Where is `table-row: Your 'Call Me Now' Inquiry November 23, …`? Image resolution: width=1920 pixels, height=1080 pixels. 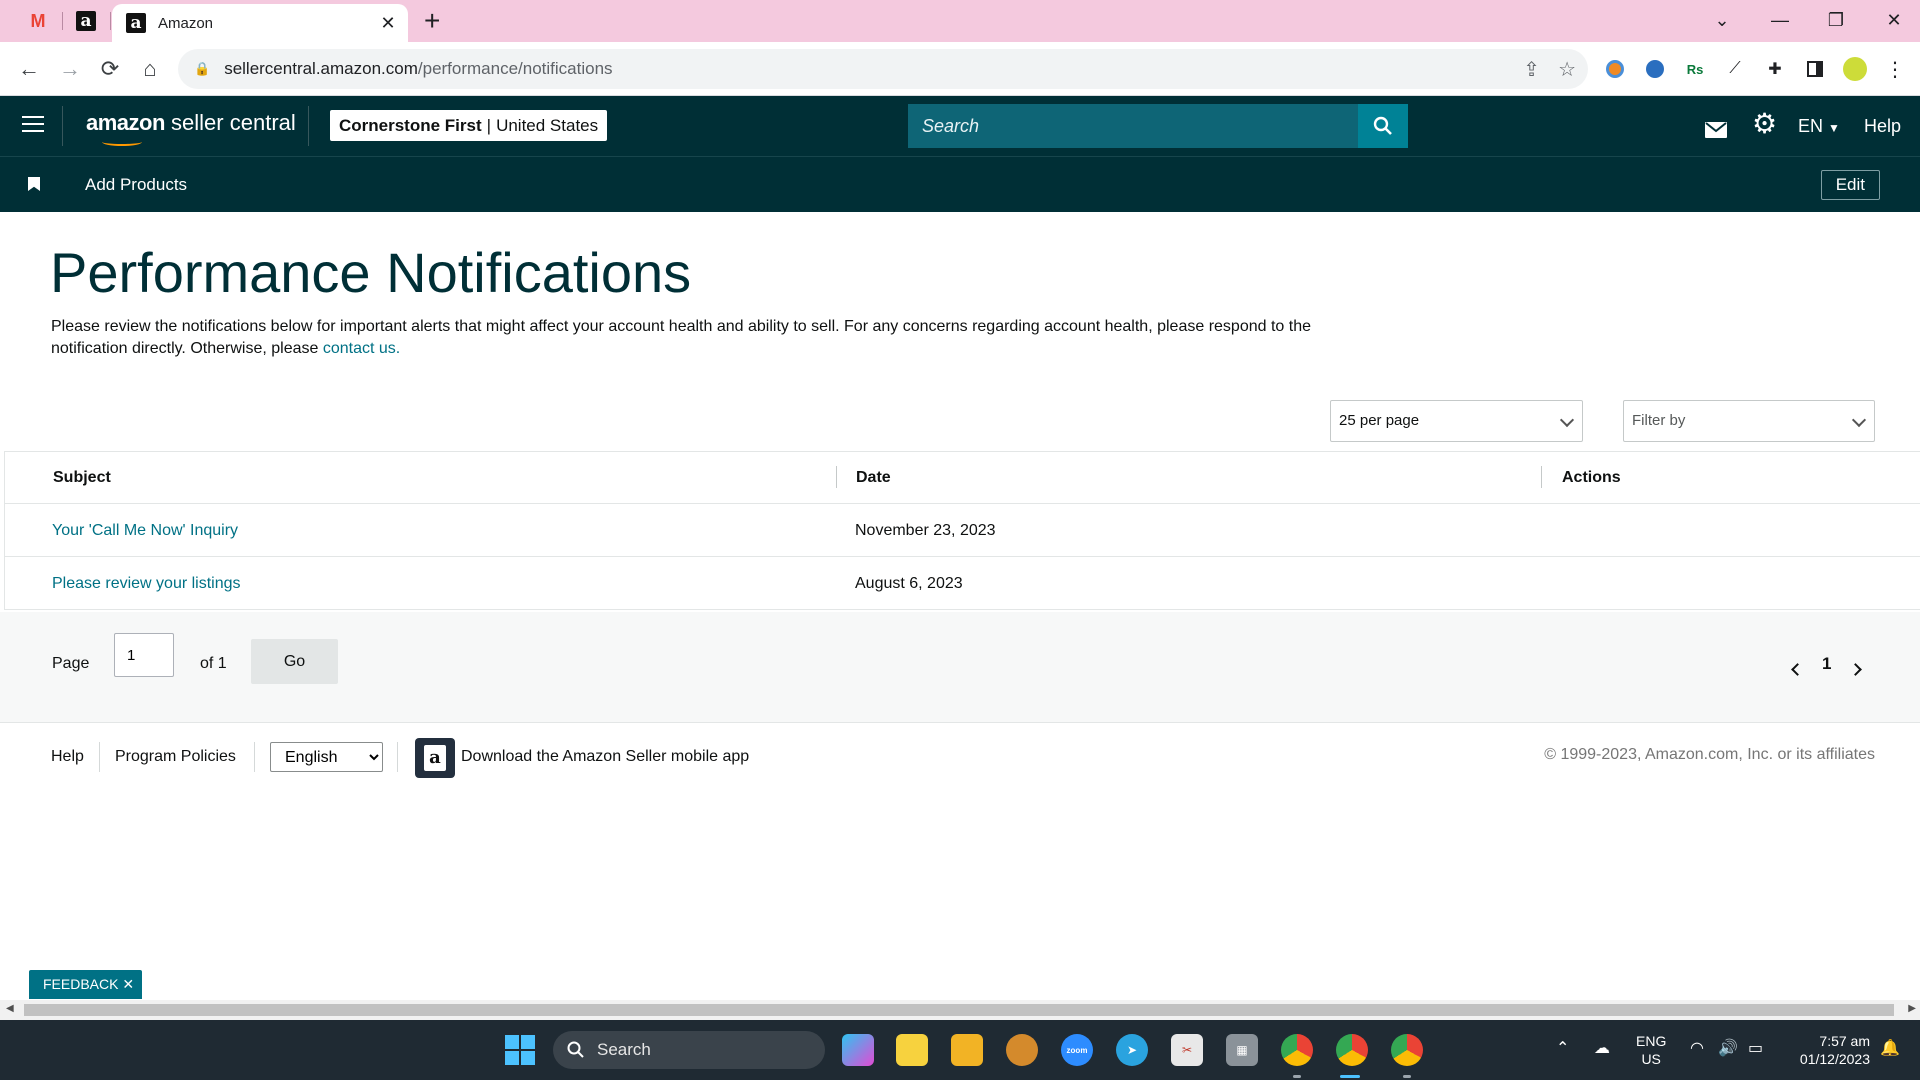 table-row: Your 'Call Me Now' Inquiry November 23, … is located at coordinates (962, 530).